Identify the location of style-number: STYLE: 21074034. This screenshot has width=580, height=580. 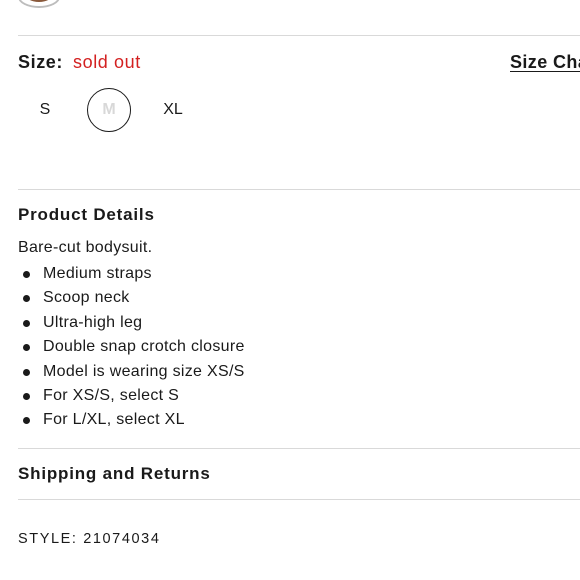
(89, 539).